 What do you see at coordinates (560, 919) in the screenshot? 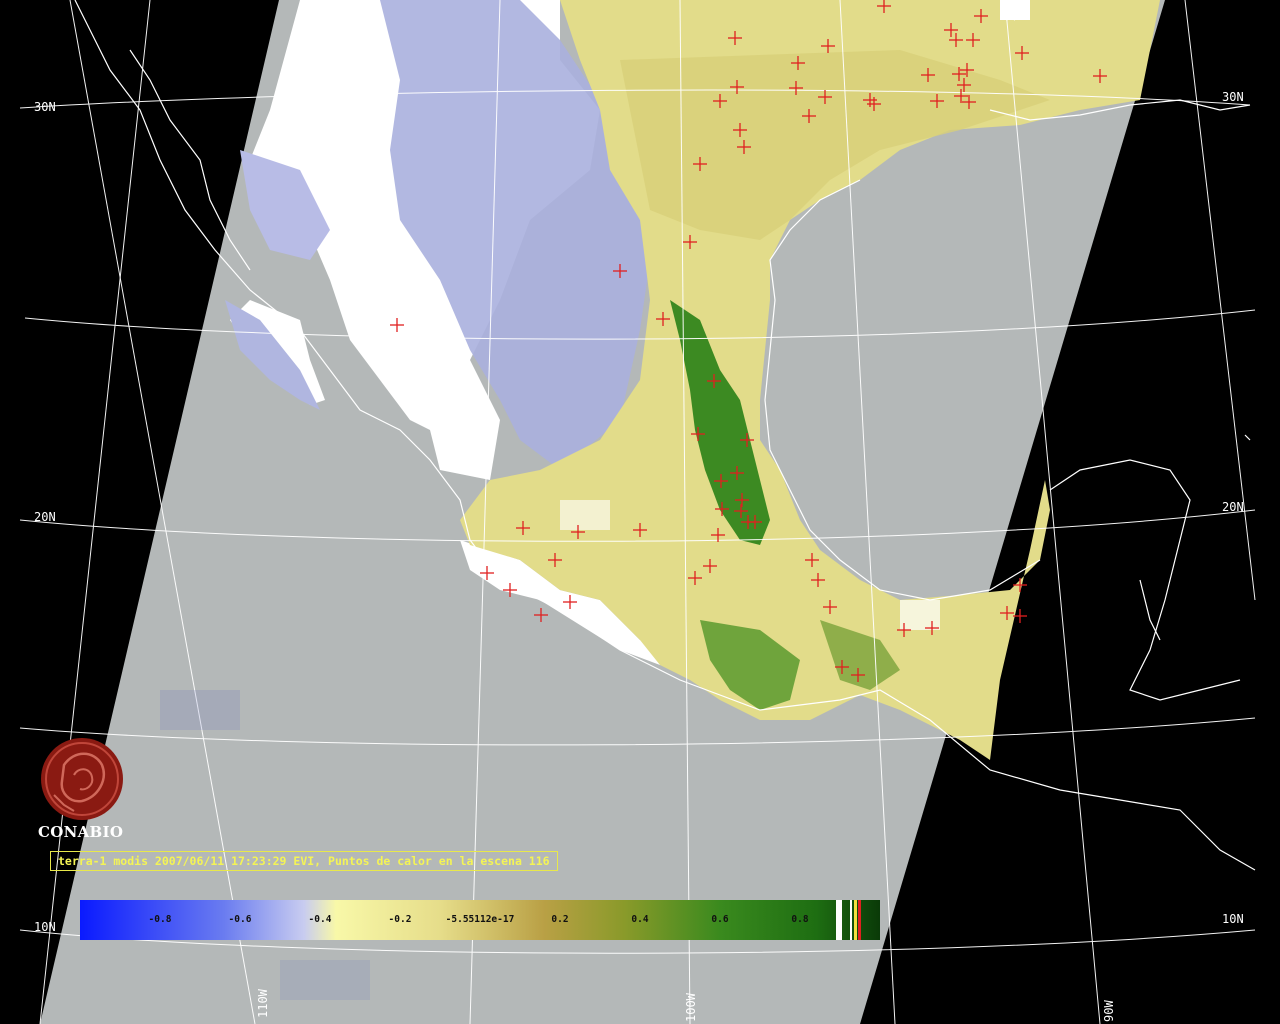
I see `colorbar-tick-label: 0.2` at bounding box center [560, 919].